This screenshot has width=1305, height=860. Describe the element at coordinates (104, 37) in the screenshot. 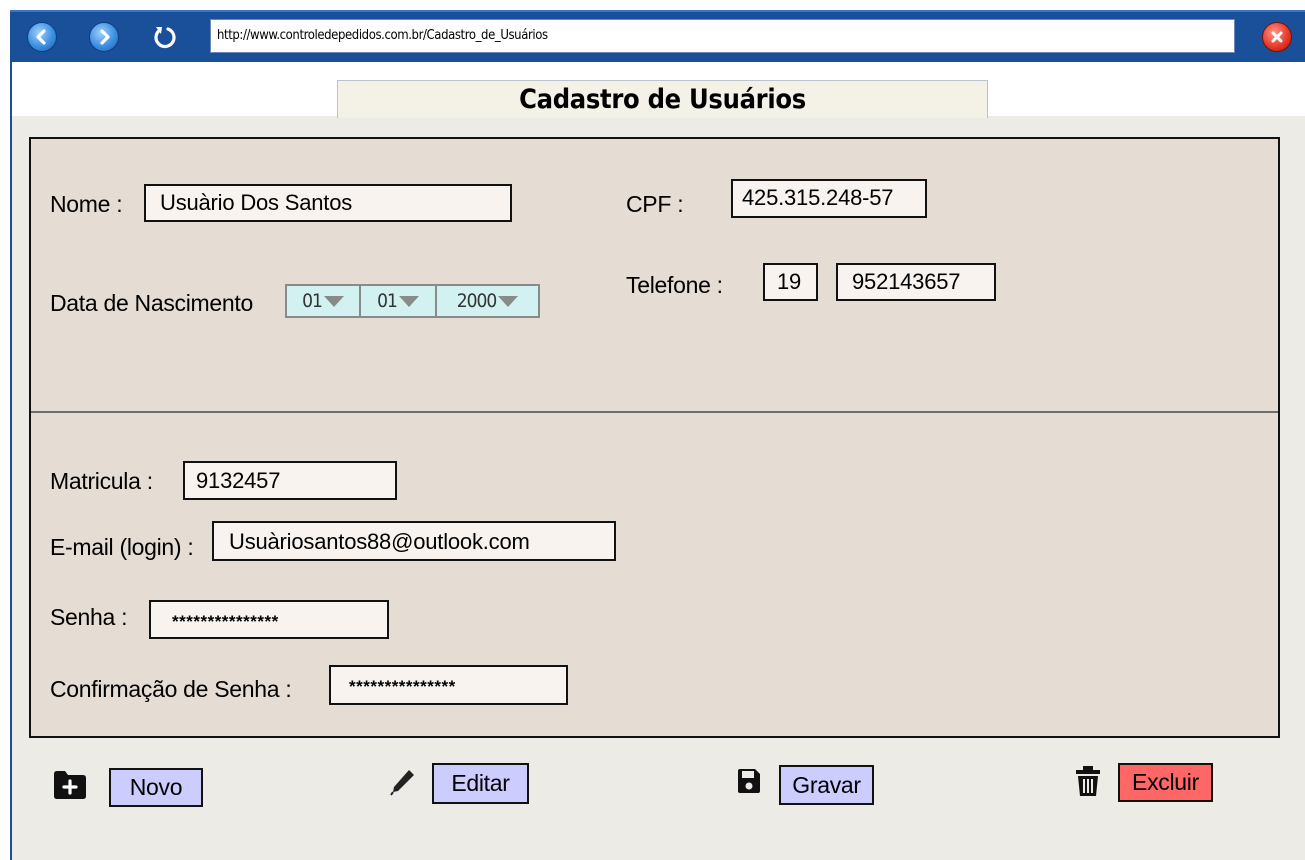

I see `forward-arrow-icon` at that location.